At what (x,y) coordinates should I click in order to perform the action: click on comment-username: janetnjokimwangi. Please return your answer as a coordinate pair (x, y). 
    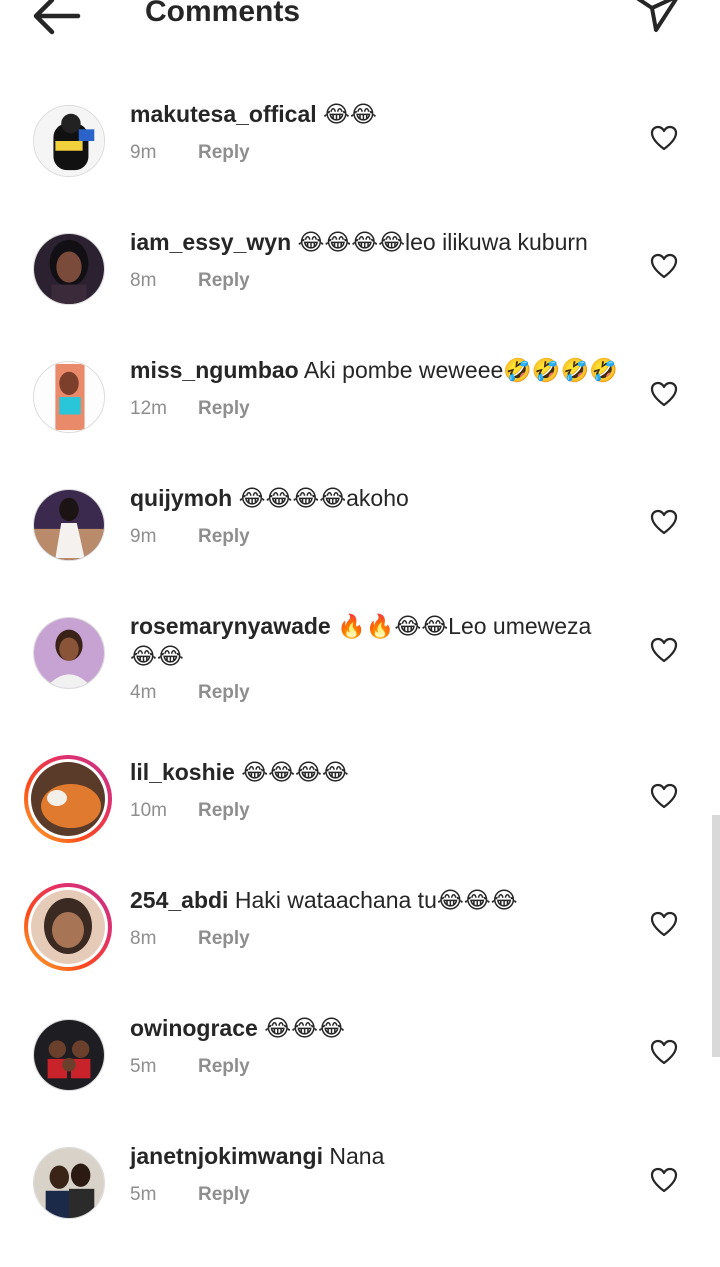
    Looking at the image, I should click on (226, 1156).